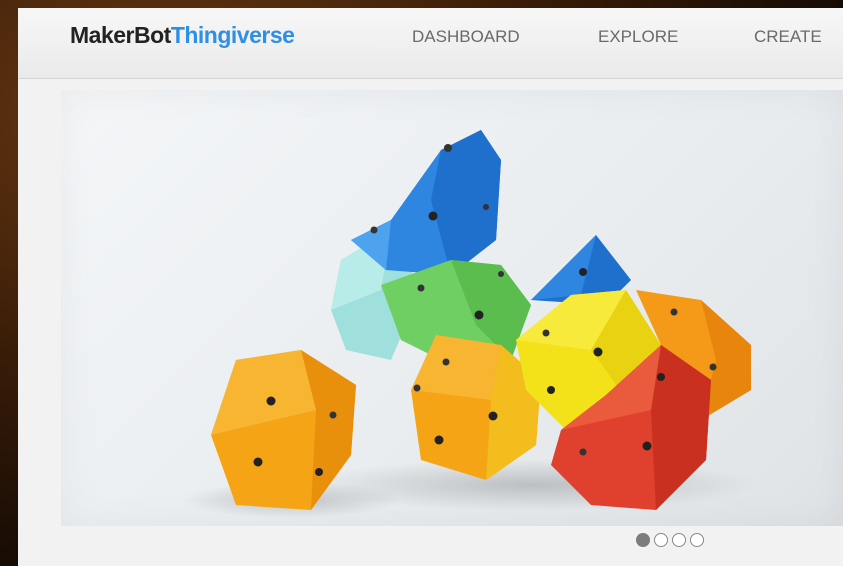 The height and width of the screenshot is (566, 843). I want to click on logo-makerbot: MakerBot, so click(120, 35).